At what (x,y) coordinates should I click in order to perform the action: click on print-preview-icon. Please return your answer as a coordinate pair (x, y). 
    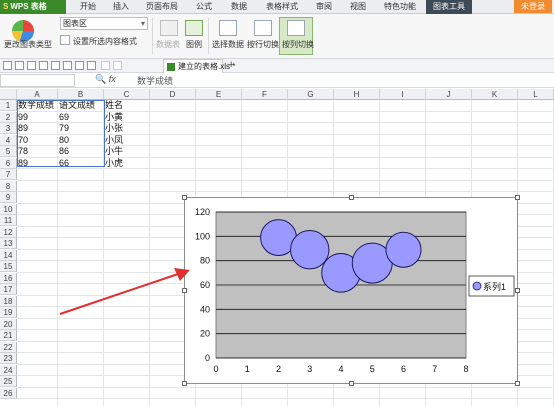
    Looking at the image, I should click on (43, 65).